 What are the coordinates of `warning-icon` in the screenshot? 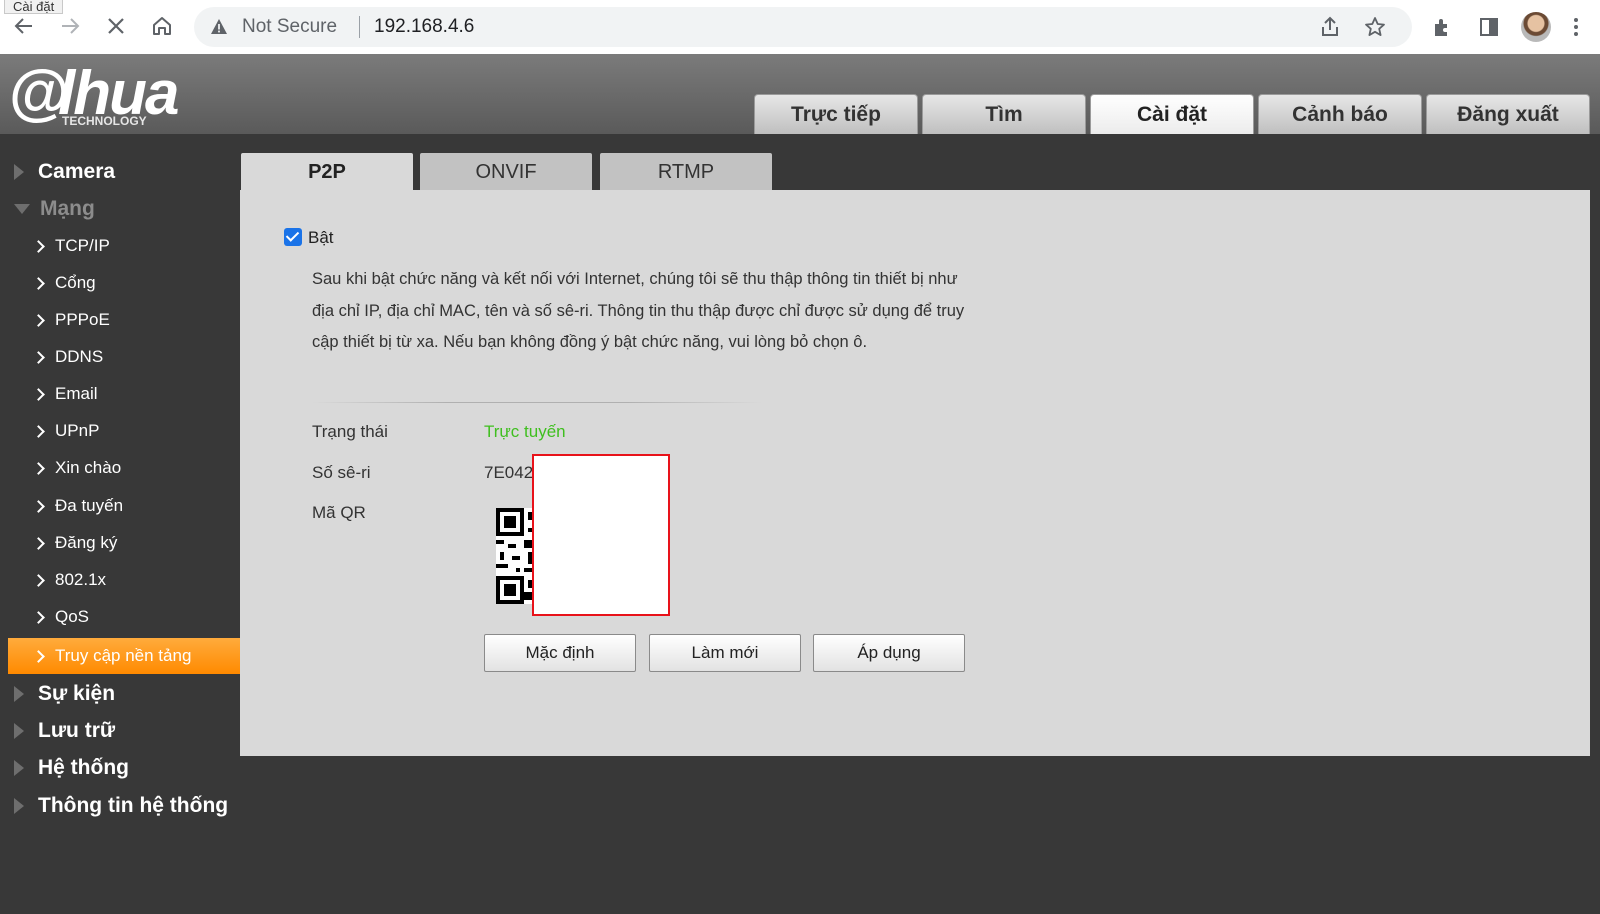 It's located at (219, 27).